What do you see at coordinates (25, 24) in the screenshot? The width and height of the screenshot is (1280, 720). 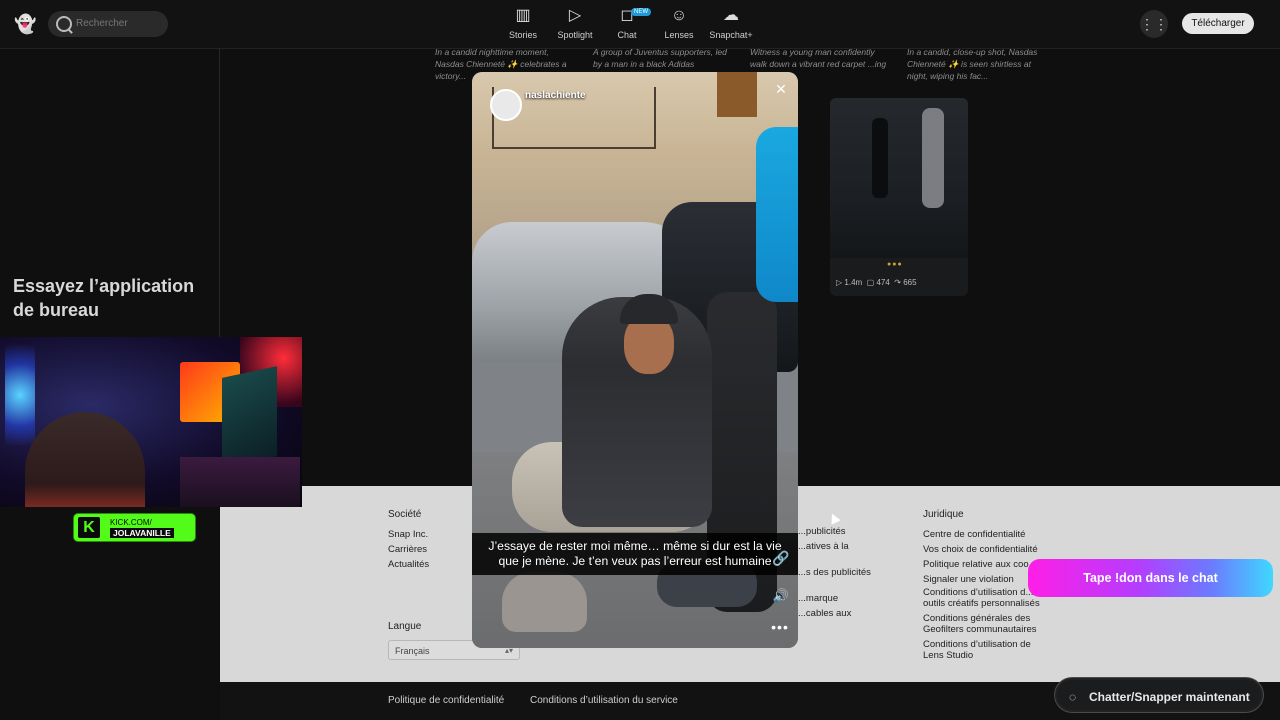 I see `snapchat-ghost-icon: 👻` at bounding box center [25, 24].